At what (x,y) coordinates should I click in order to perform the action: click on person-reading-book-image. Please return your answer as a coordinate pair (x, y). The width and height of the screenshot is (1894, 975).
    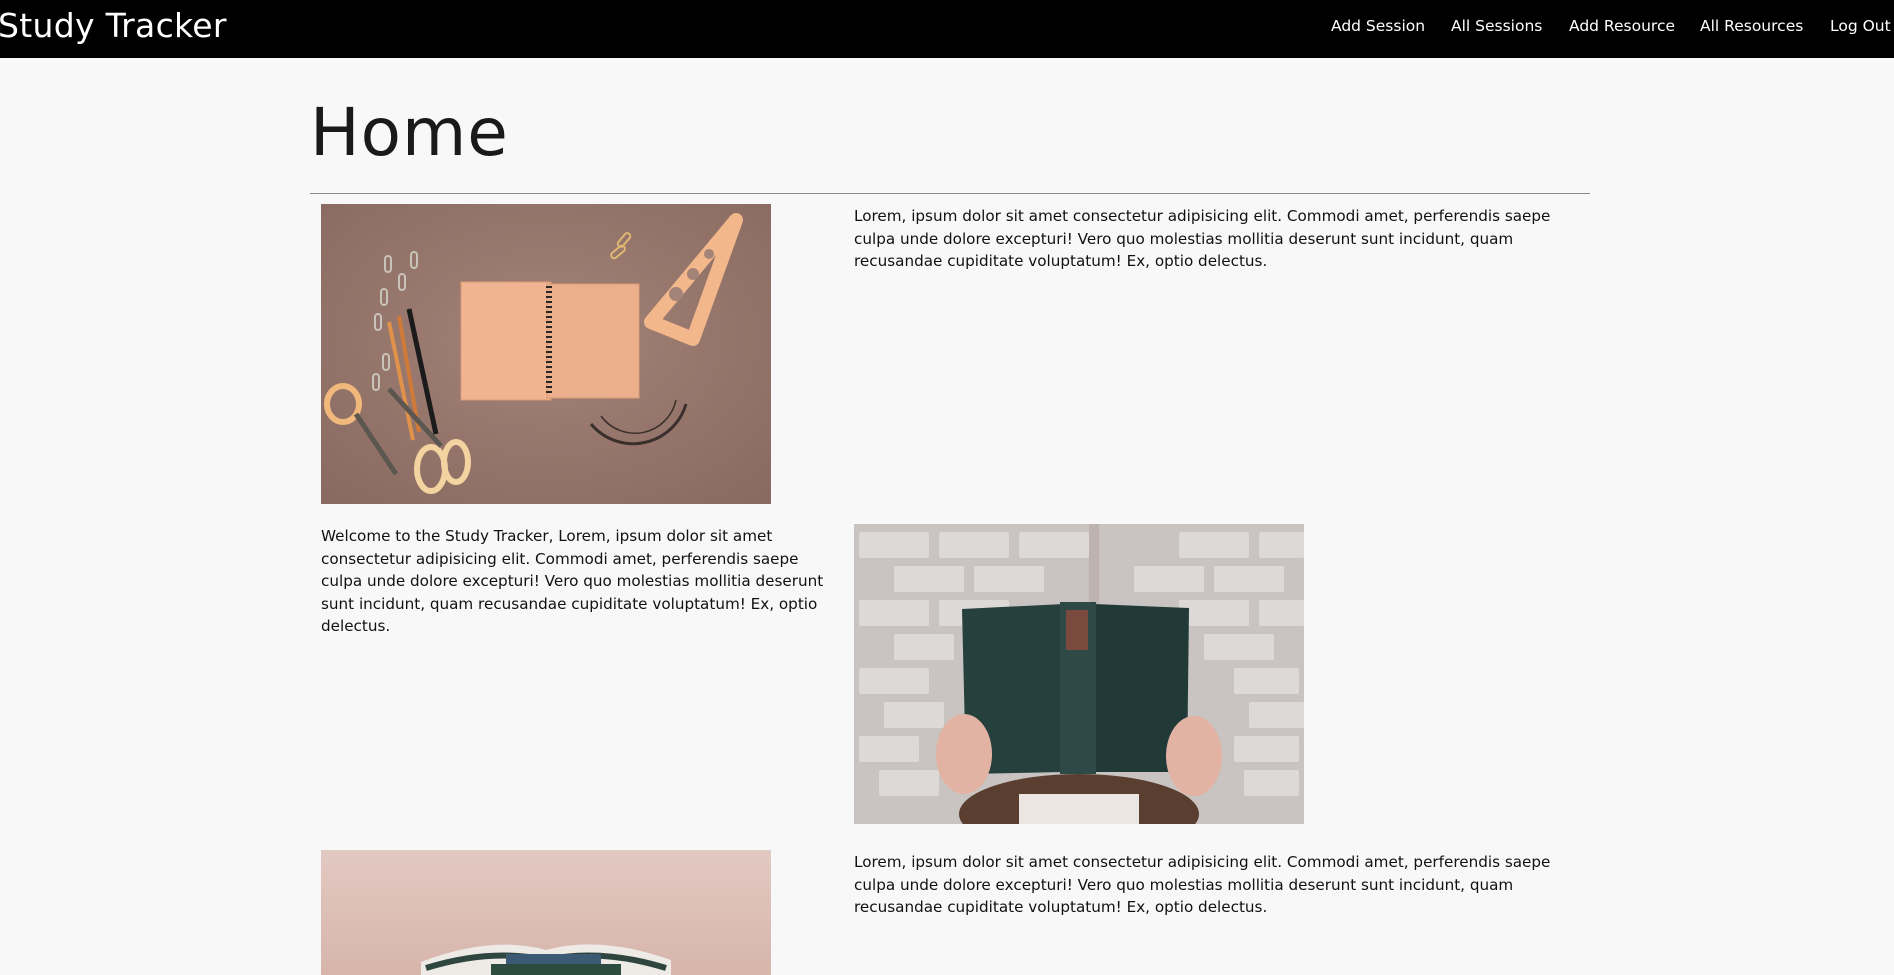
    Looking at the image, I should click on (1079, 674).